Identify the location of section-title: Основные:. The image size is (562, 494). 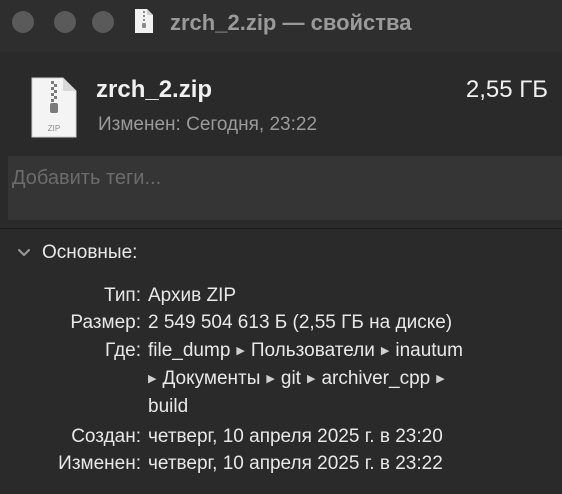
(90, 252).